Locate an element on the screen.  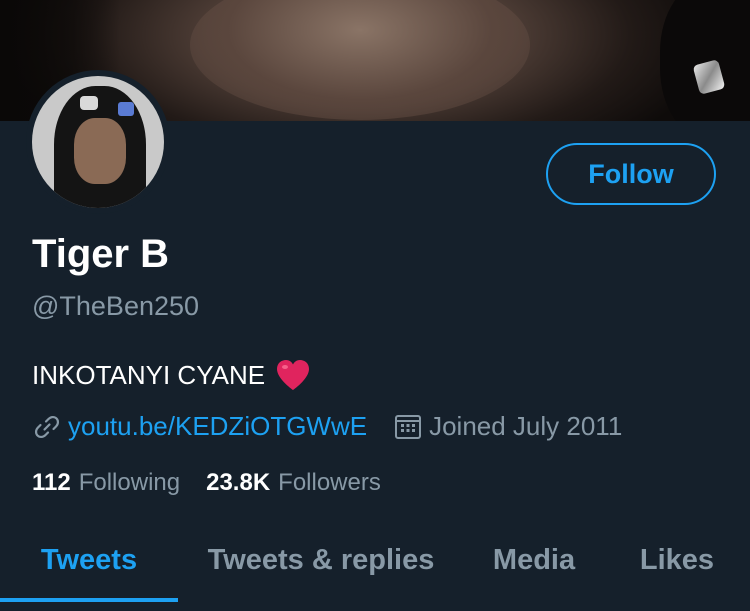
avatar is located at coordinates (98, 142).